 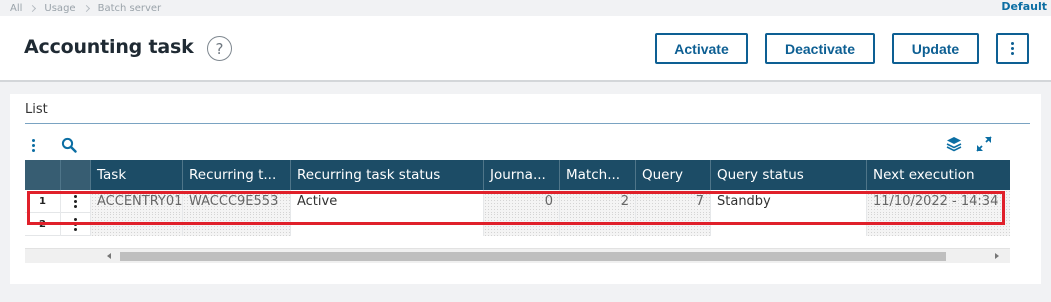 What do you see at coordinates (938, 201) in the screenshot?
I see `cell-next-execution: 11/10/2022 - 14:34` at bounding box center [938, 201].